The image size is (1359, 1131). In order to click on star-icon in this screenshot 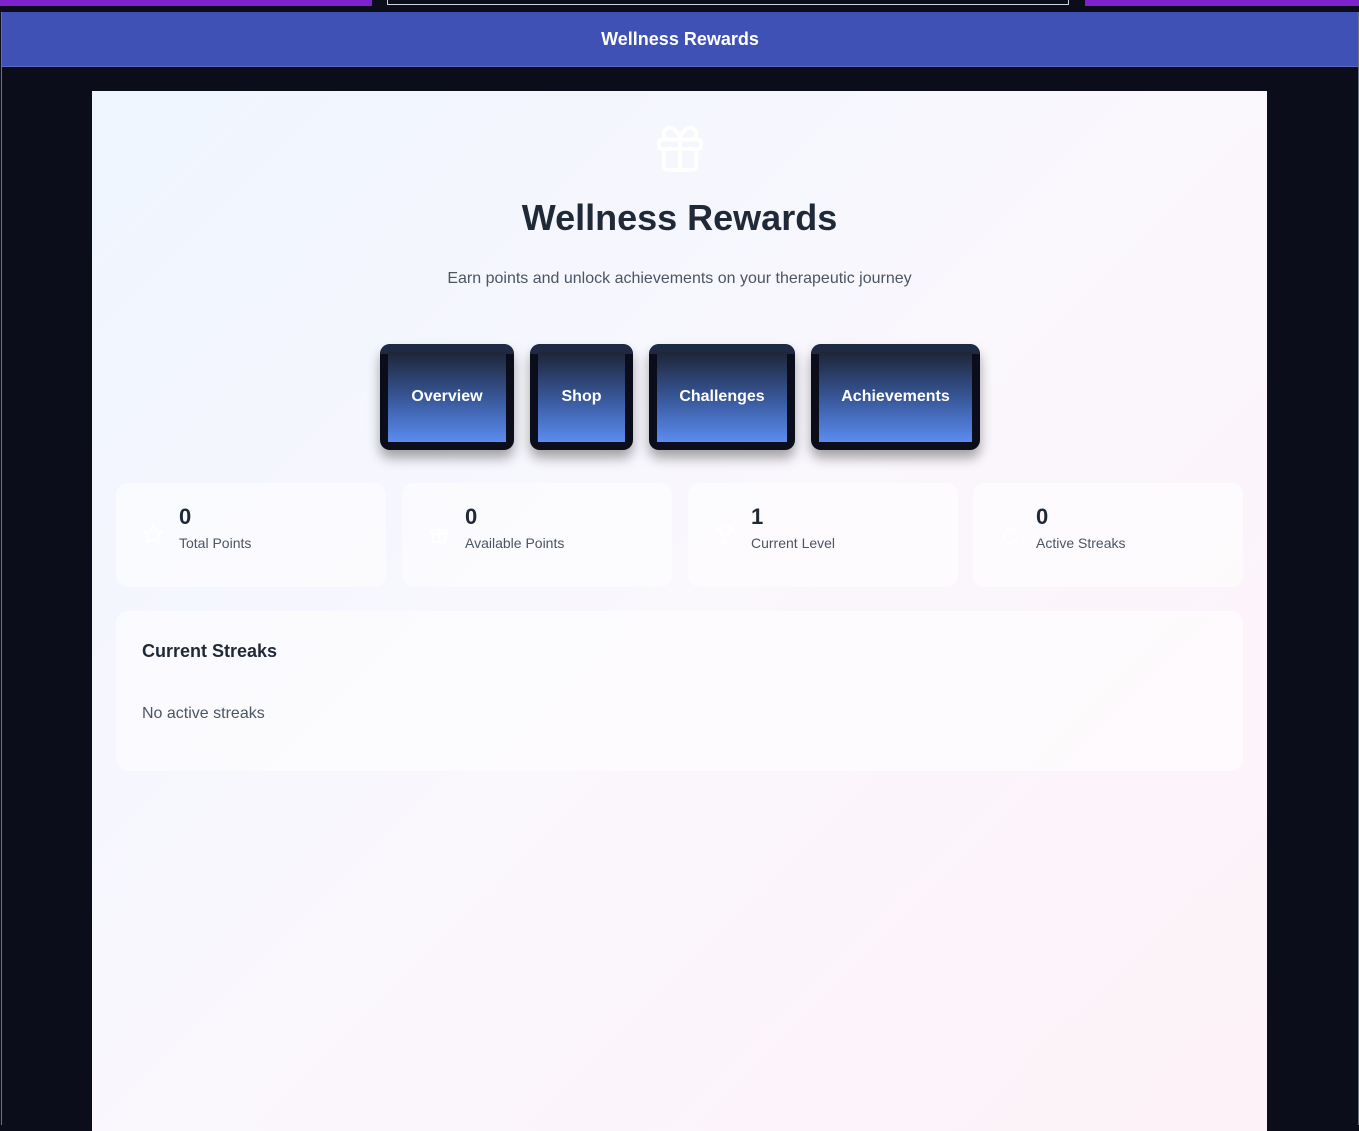, I will do `click(153, 534)`.